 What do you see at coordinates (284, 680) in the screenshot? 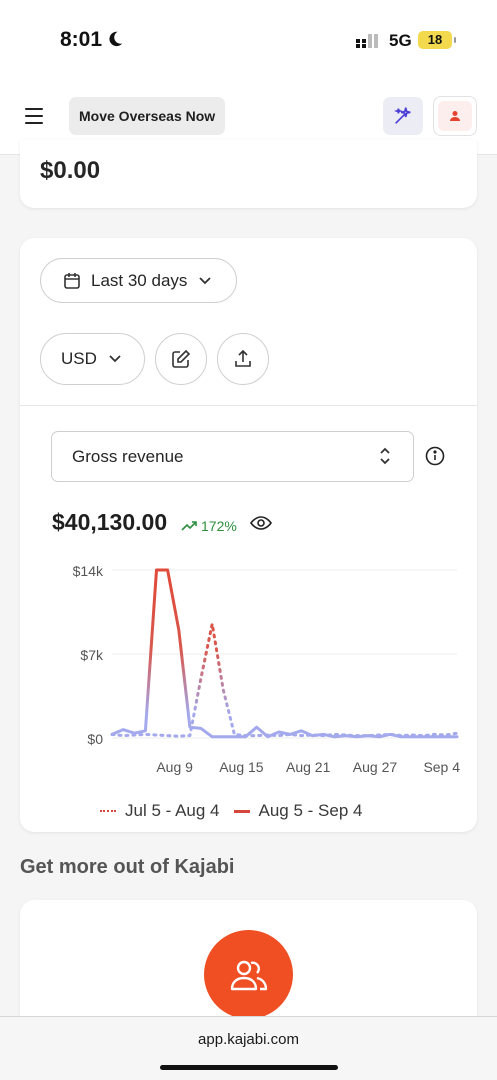
I see `series-line-previous` at bounding box center [284, 680].